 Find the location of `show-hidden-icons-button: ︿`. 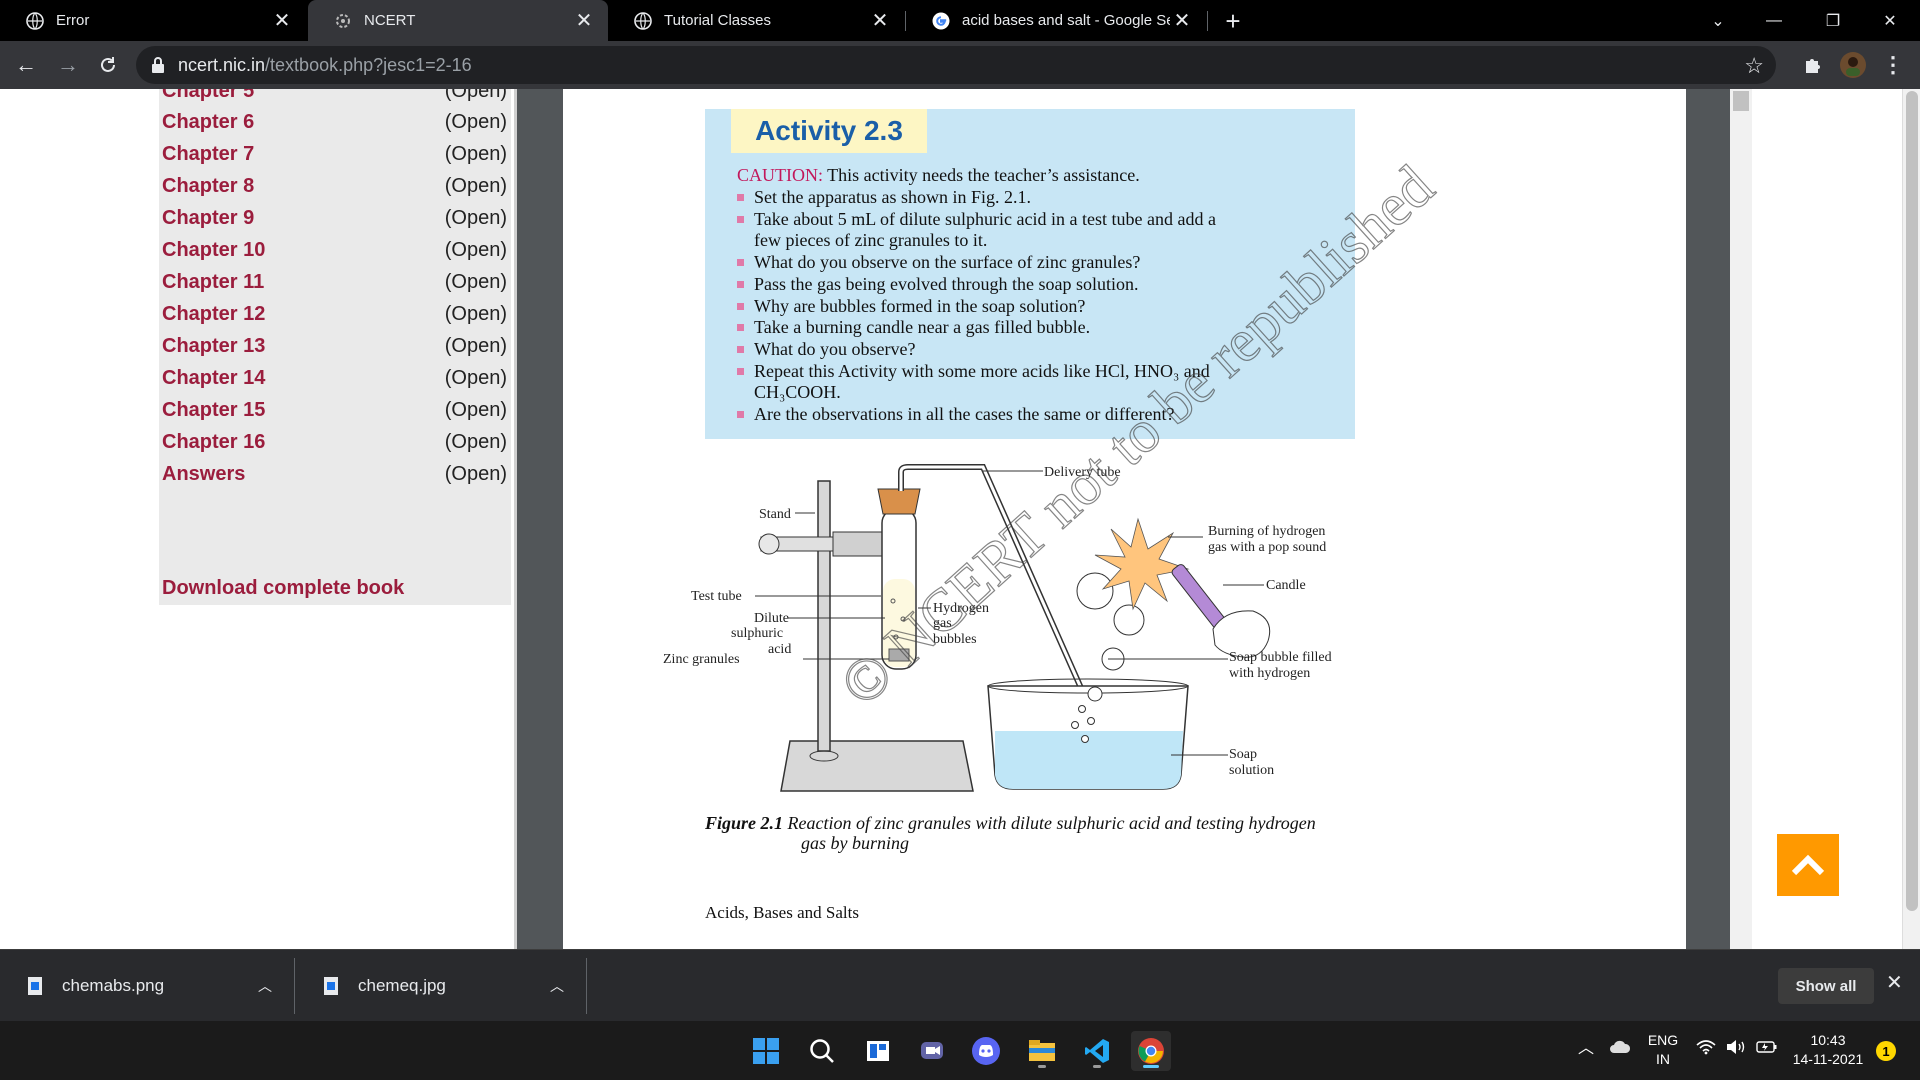

show-hidden-icons-button: ︿ is located at coordinates (1586, 1048).